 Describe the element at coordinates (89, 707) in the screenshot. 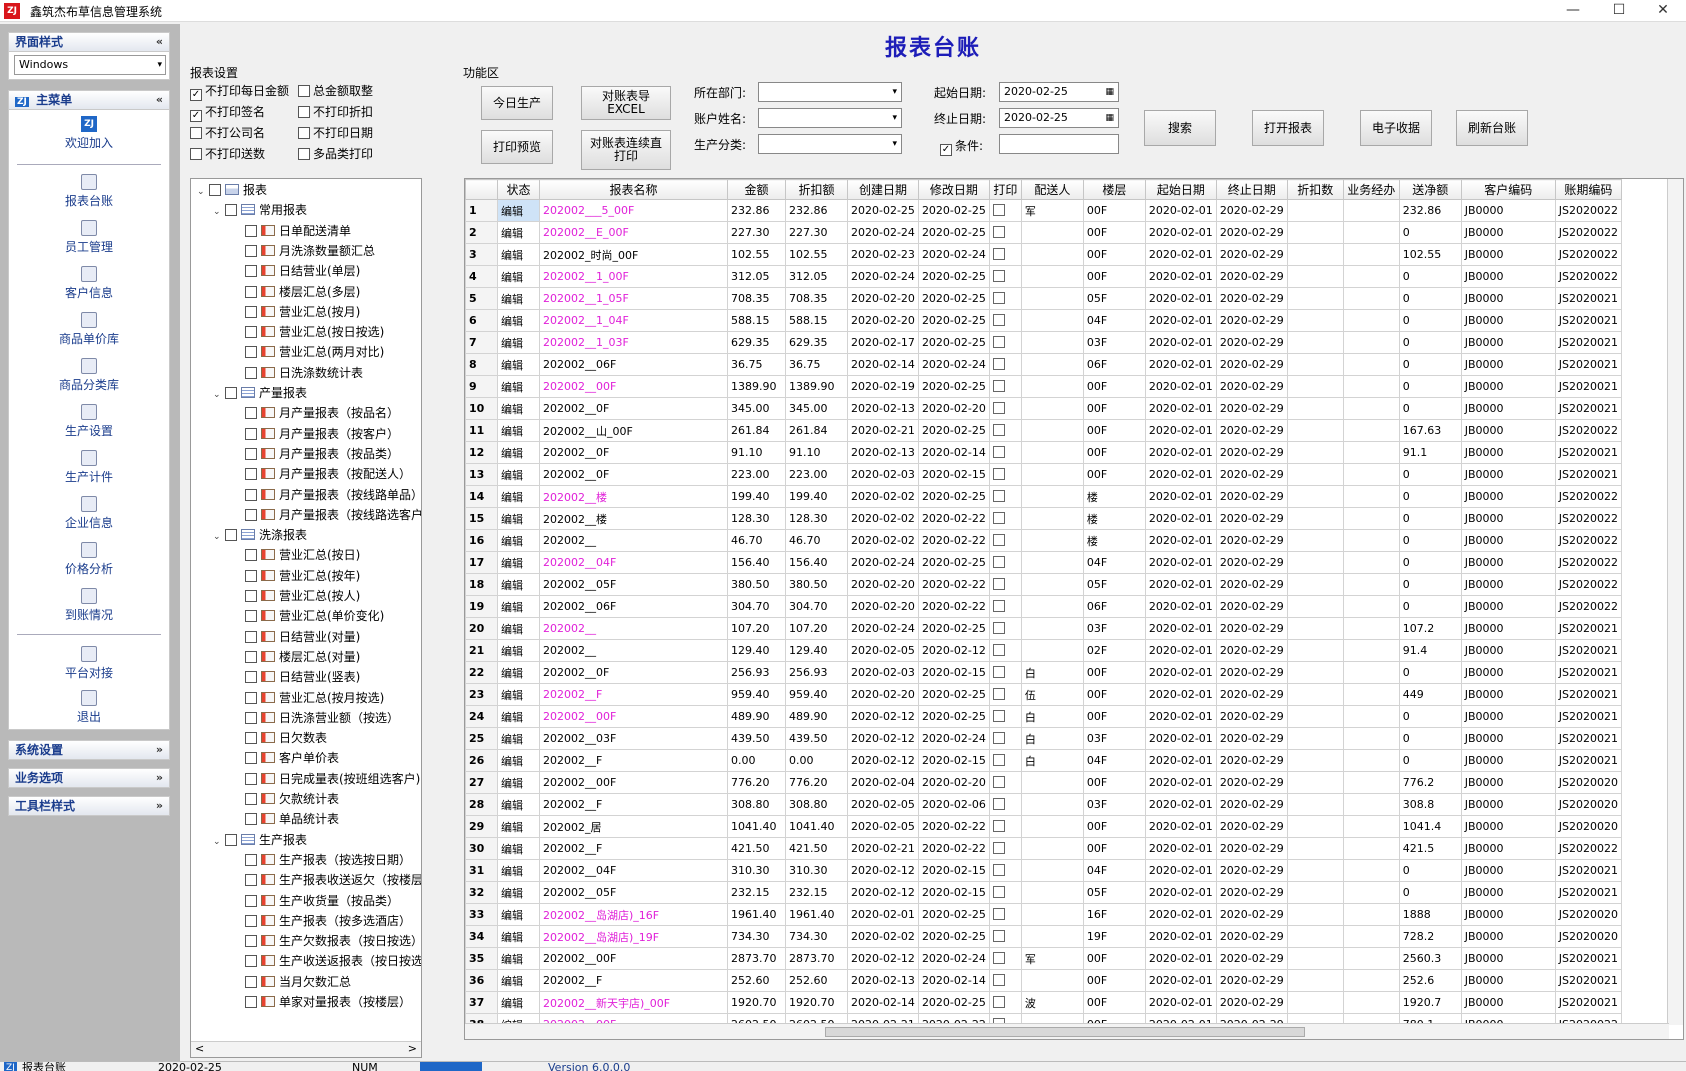

I see `menu-item-exit: 退出` at that location.